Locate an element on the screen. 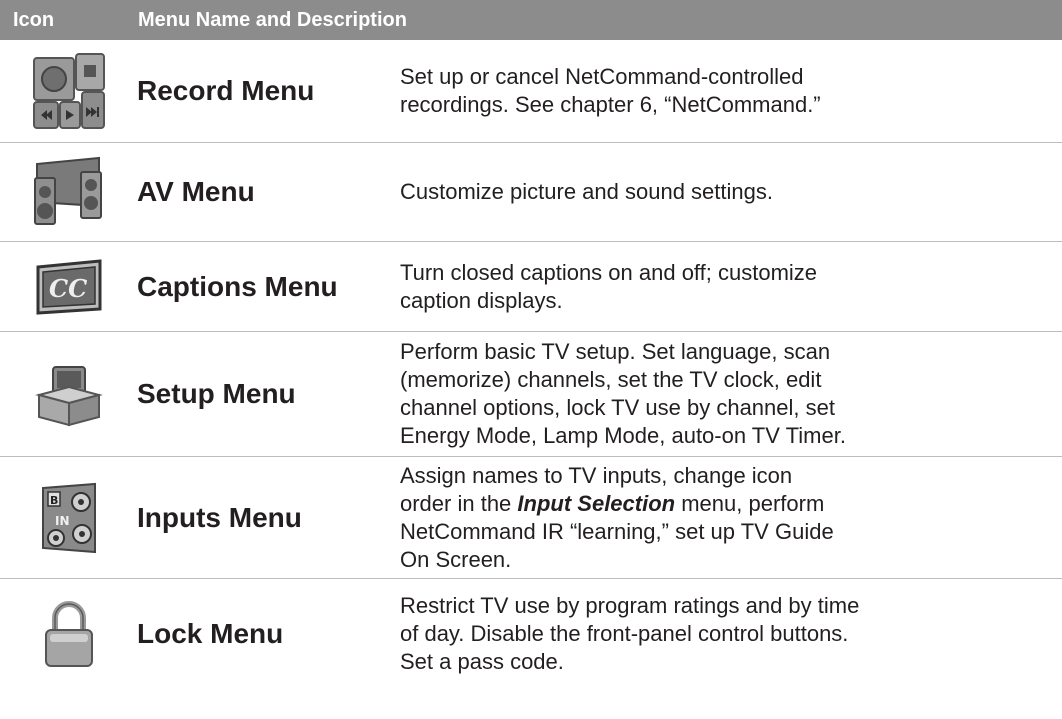 The image size is (1062, 719). input-selection-emphasis: Input Selection is located at coordinates (596, 503).